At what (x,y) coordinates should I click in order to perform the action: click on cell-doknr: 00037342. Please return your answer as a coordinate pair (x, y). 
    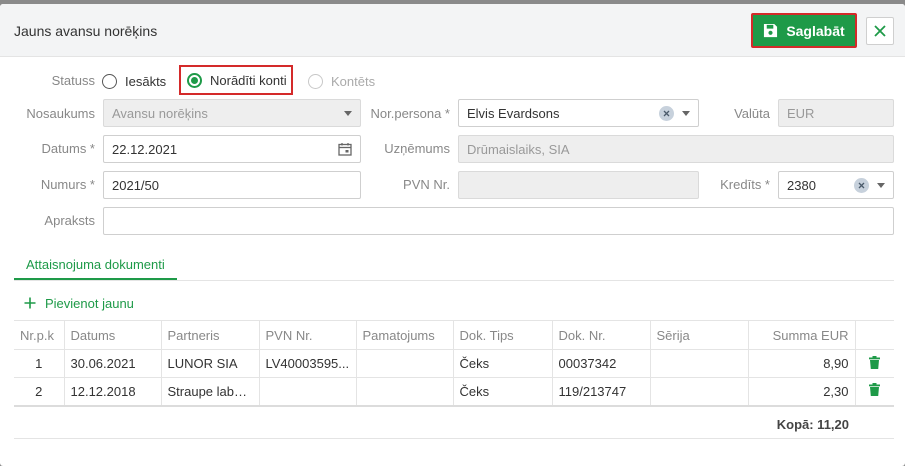
    Looking at the image, I should click on (601, 363).